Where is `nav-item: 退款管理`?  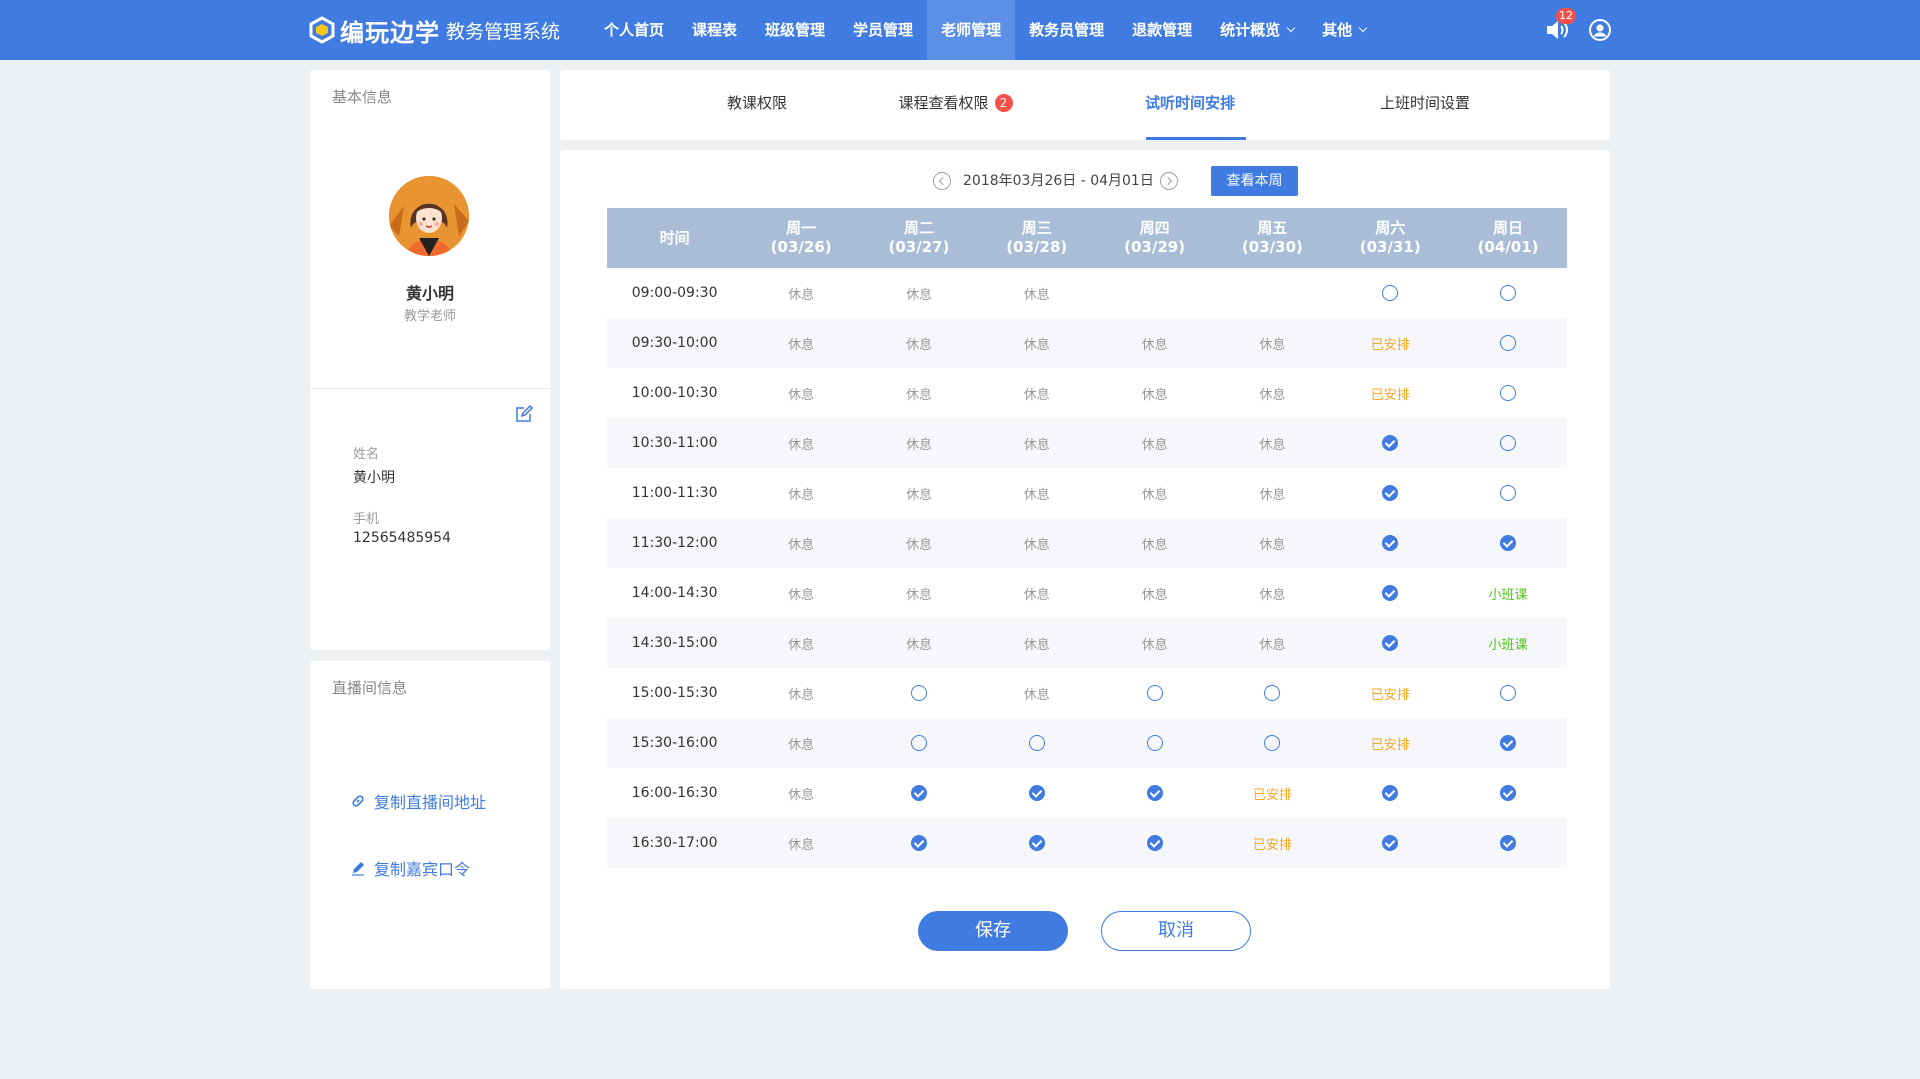 nav-item: 退款管理 is located at coordinates (1162, 30).